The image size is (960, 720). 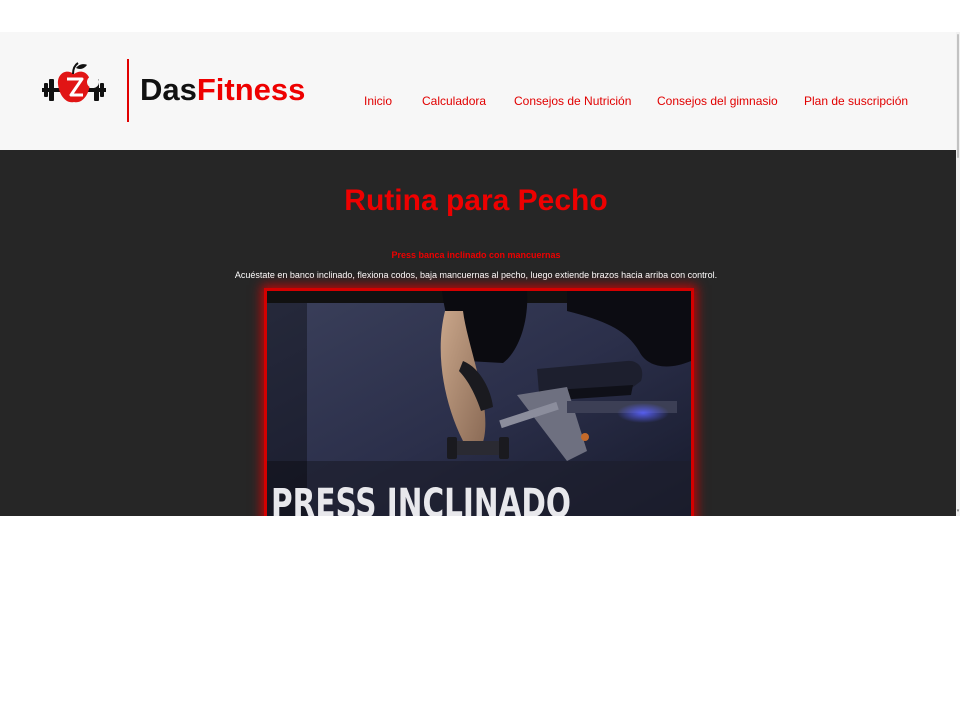 What do you see at coordinates (454, 101) in the screenshot?
I see `nav-item-calculadora: Calculadora` at bounding box center [454, 101].